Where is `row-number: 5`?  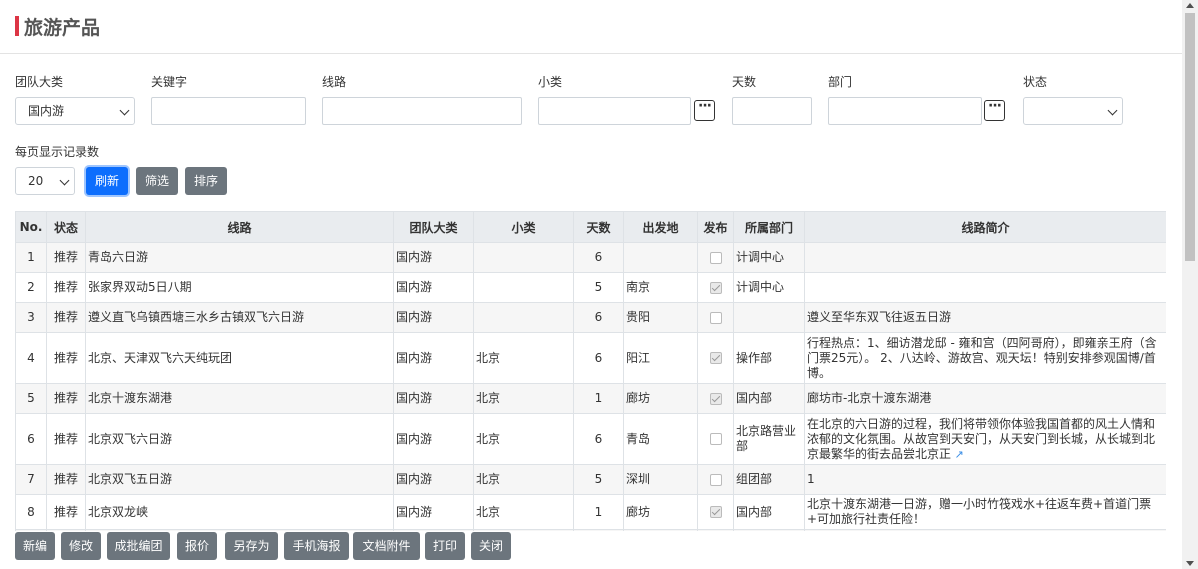
row-number: 5 is located at coordinates (31, 398).